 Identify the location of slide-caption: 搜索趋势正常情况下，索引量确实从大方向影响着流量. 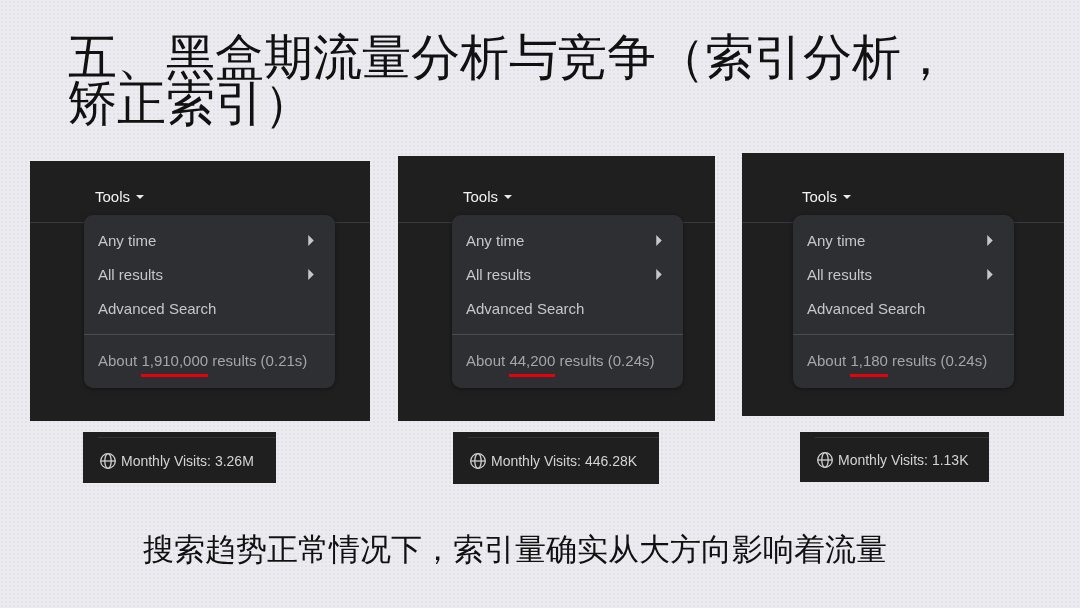
(515, 550).